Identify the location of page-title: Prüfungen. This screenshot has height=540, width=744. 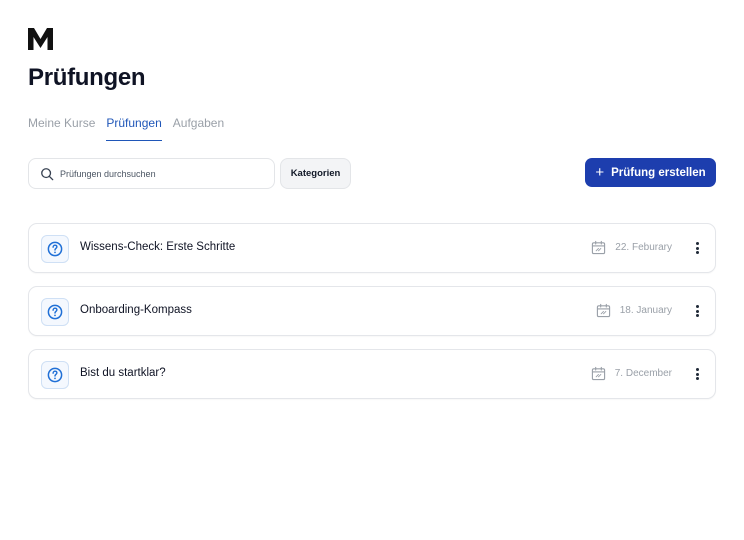
(87, 77).